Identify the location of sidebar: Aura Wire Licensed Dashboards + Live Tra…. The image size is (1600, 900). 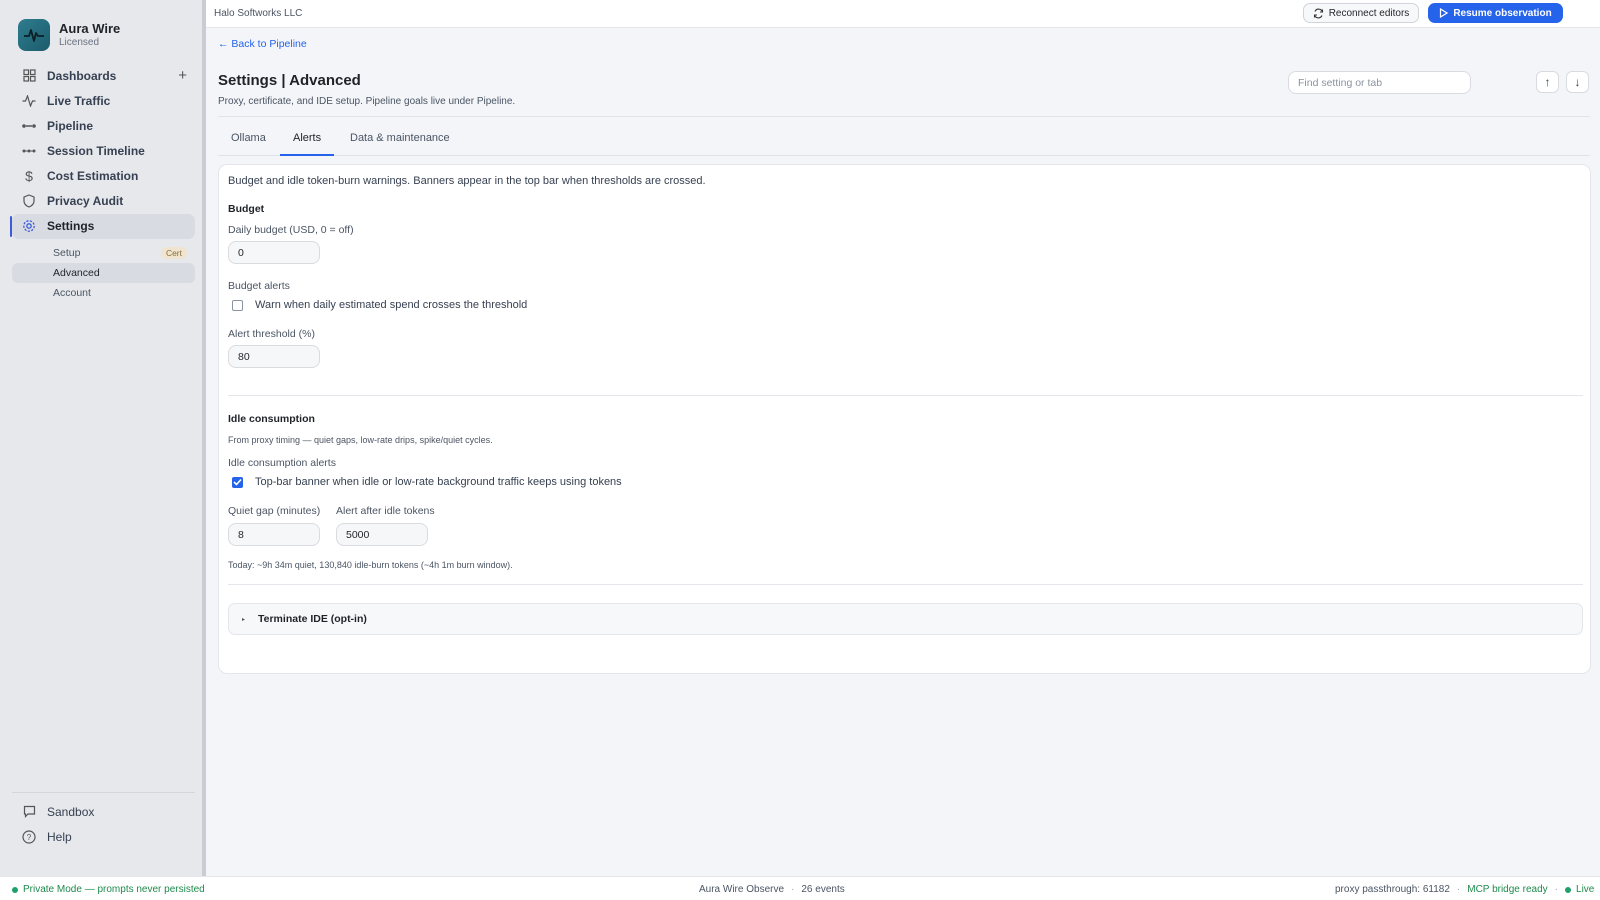
(103, 438).